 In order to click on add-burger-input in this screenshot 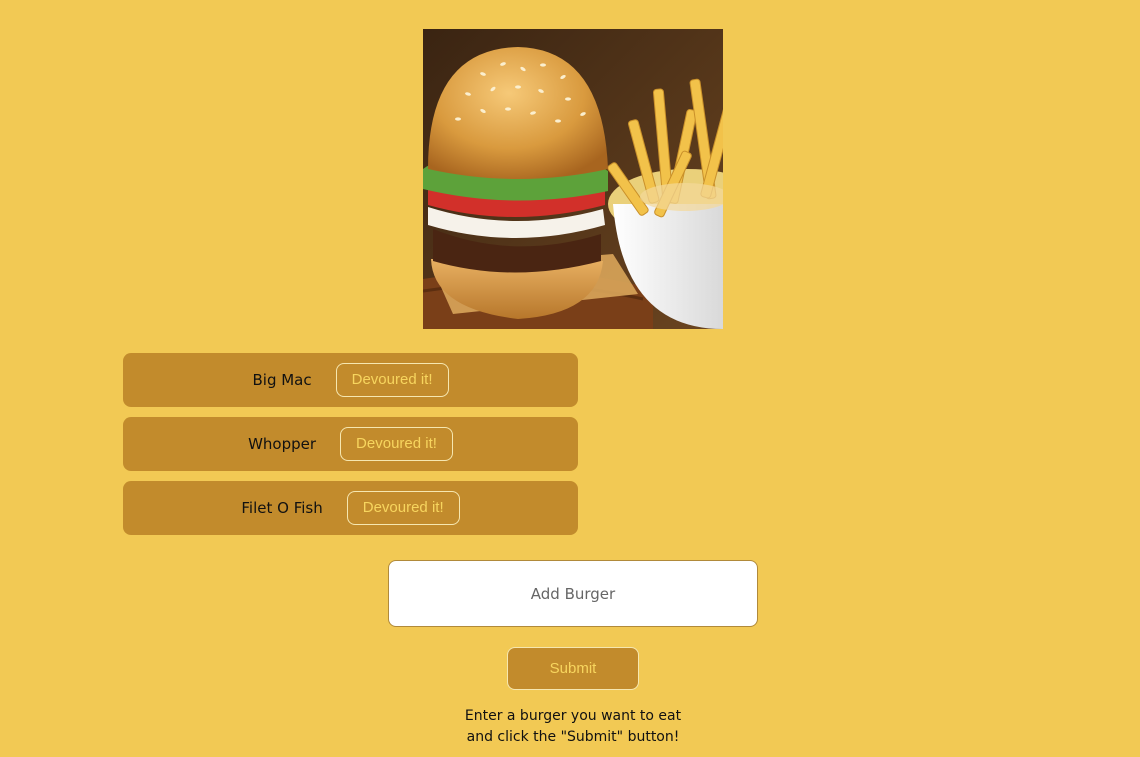, I will do `click(573, 593)`.